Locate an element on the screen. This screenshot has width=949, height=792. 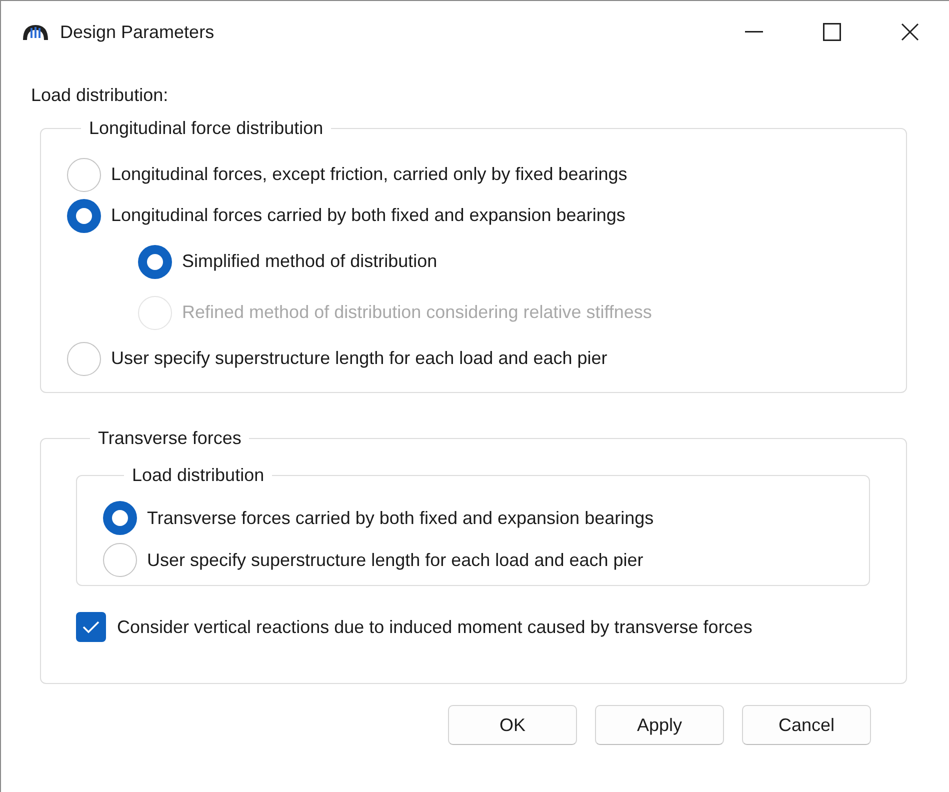
close-icon is located at coordinates (910, 32).